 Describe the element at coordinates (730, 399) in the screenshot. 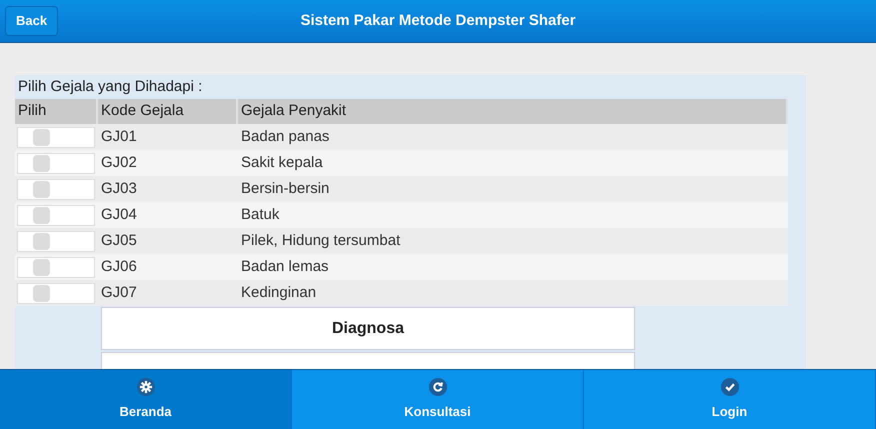

I see `nav-tab: Login` at that location.